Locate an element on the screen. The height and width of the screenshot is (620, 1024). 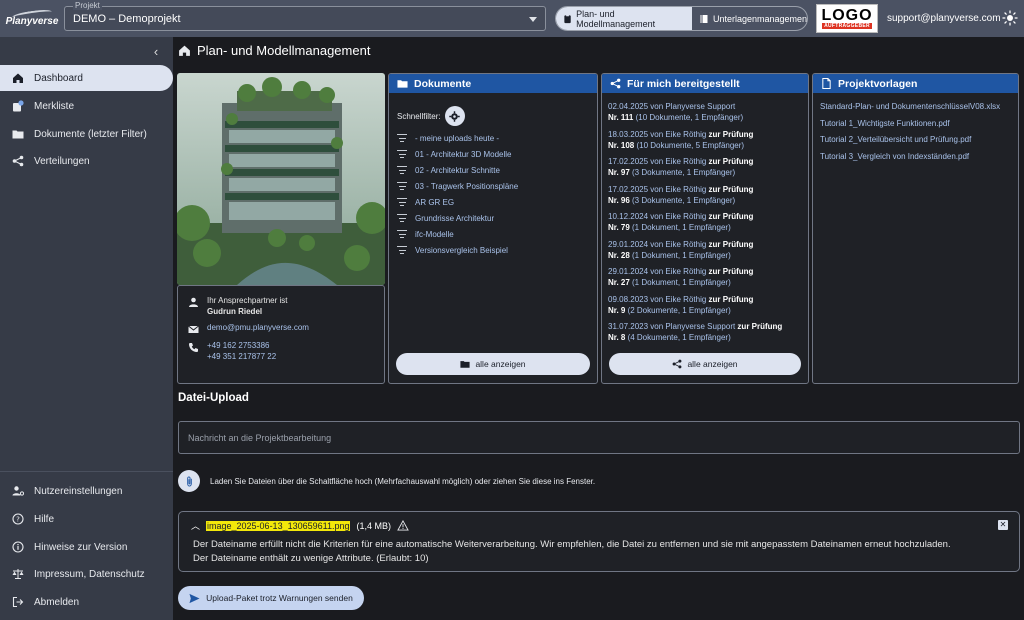
collapse-sidebar-button: ‹ is located at coordinates (156, 52).